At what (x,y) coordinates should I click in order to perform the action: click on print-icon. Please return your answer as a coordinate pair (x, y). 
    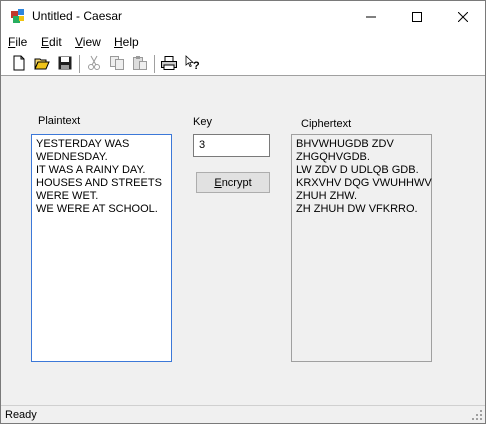
    Looking at the image, I should click on (169, 64).